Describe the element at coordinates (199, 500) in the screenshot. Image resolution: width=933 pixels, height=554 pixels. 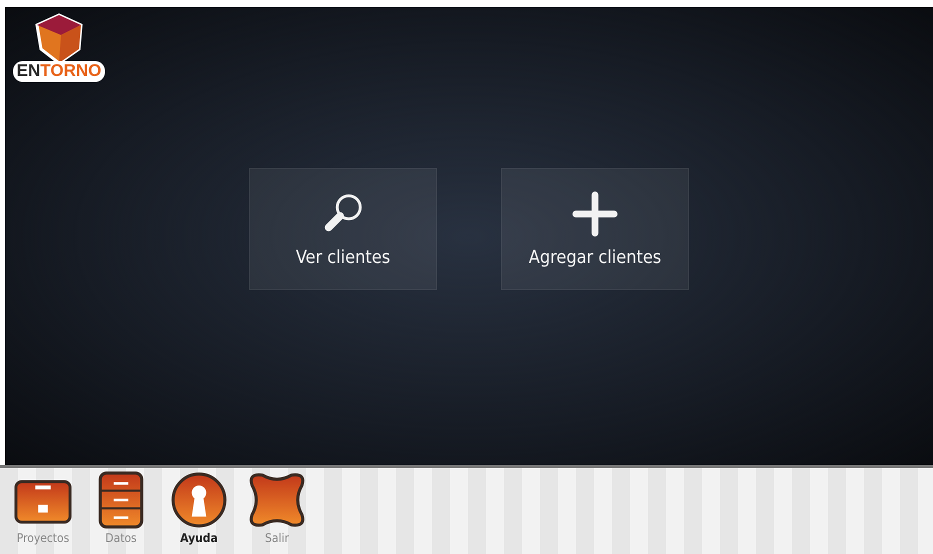
I see `keyhole-icon` at that location.